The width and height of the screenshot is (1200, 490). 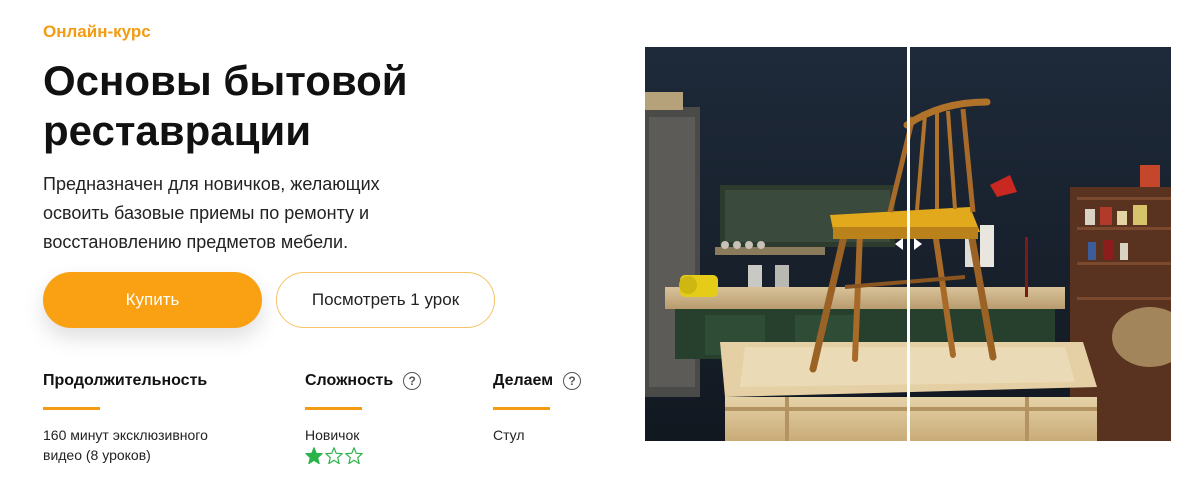 What do you see at coordinates (332, 435) in the screenshot?
I see `stat-difficulty-value: Новичок` at bounding box center [332, 435].